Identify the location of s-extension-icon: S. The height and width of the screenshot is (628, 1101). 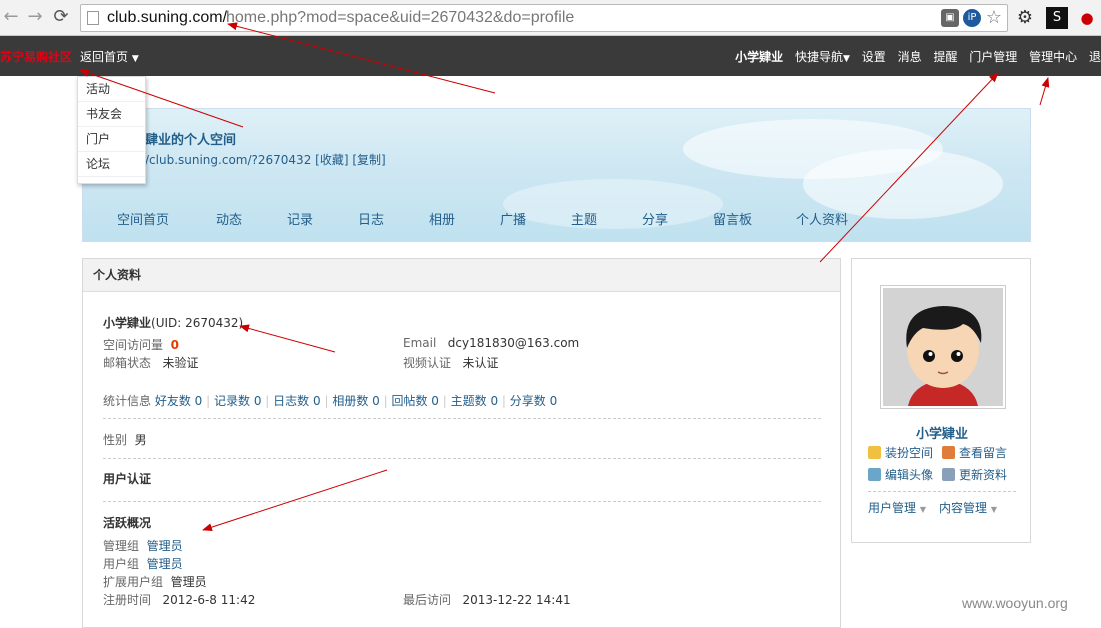
(1057, 18).